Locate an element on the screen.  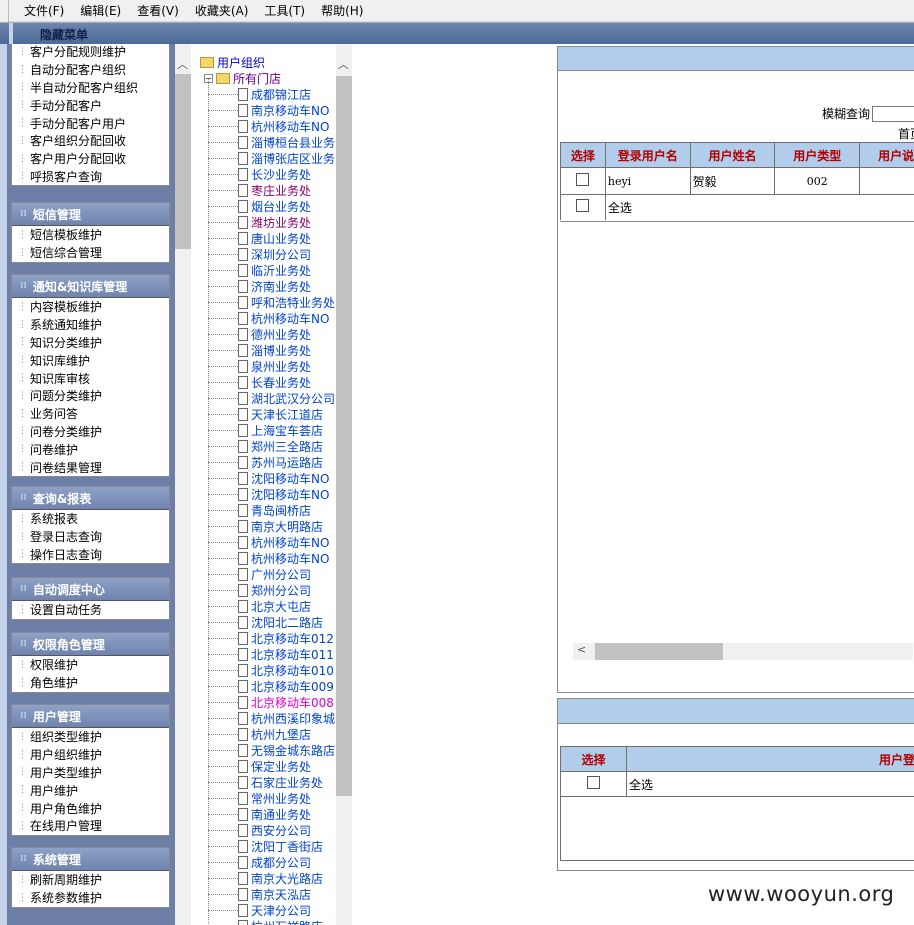
tree-node-label: 沈阳北二路店 is located at coordinates (287, 622).